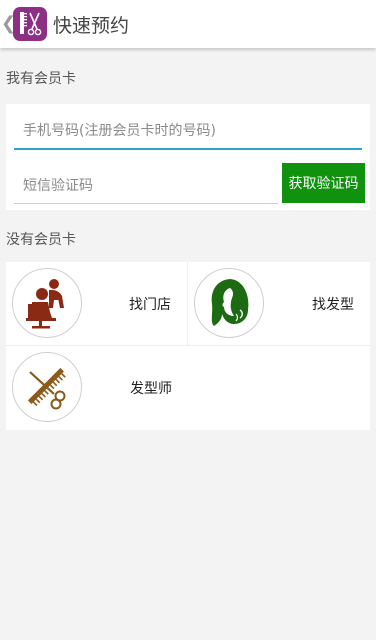 The width and height of the screenshot is (376, 640). I want to click on comb-scissors-icon, so click(47, 387).